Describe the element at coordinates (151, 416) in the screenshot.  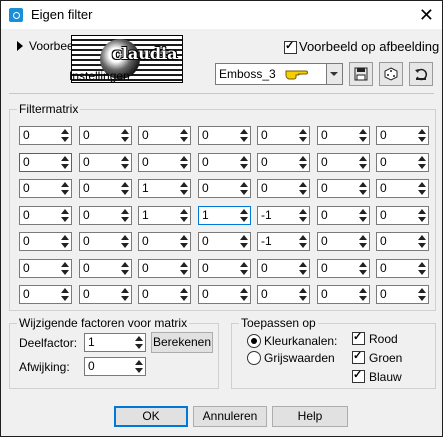
I see `ok-button: OK` at that location.